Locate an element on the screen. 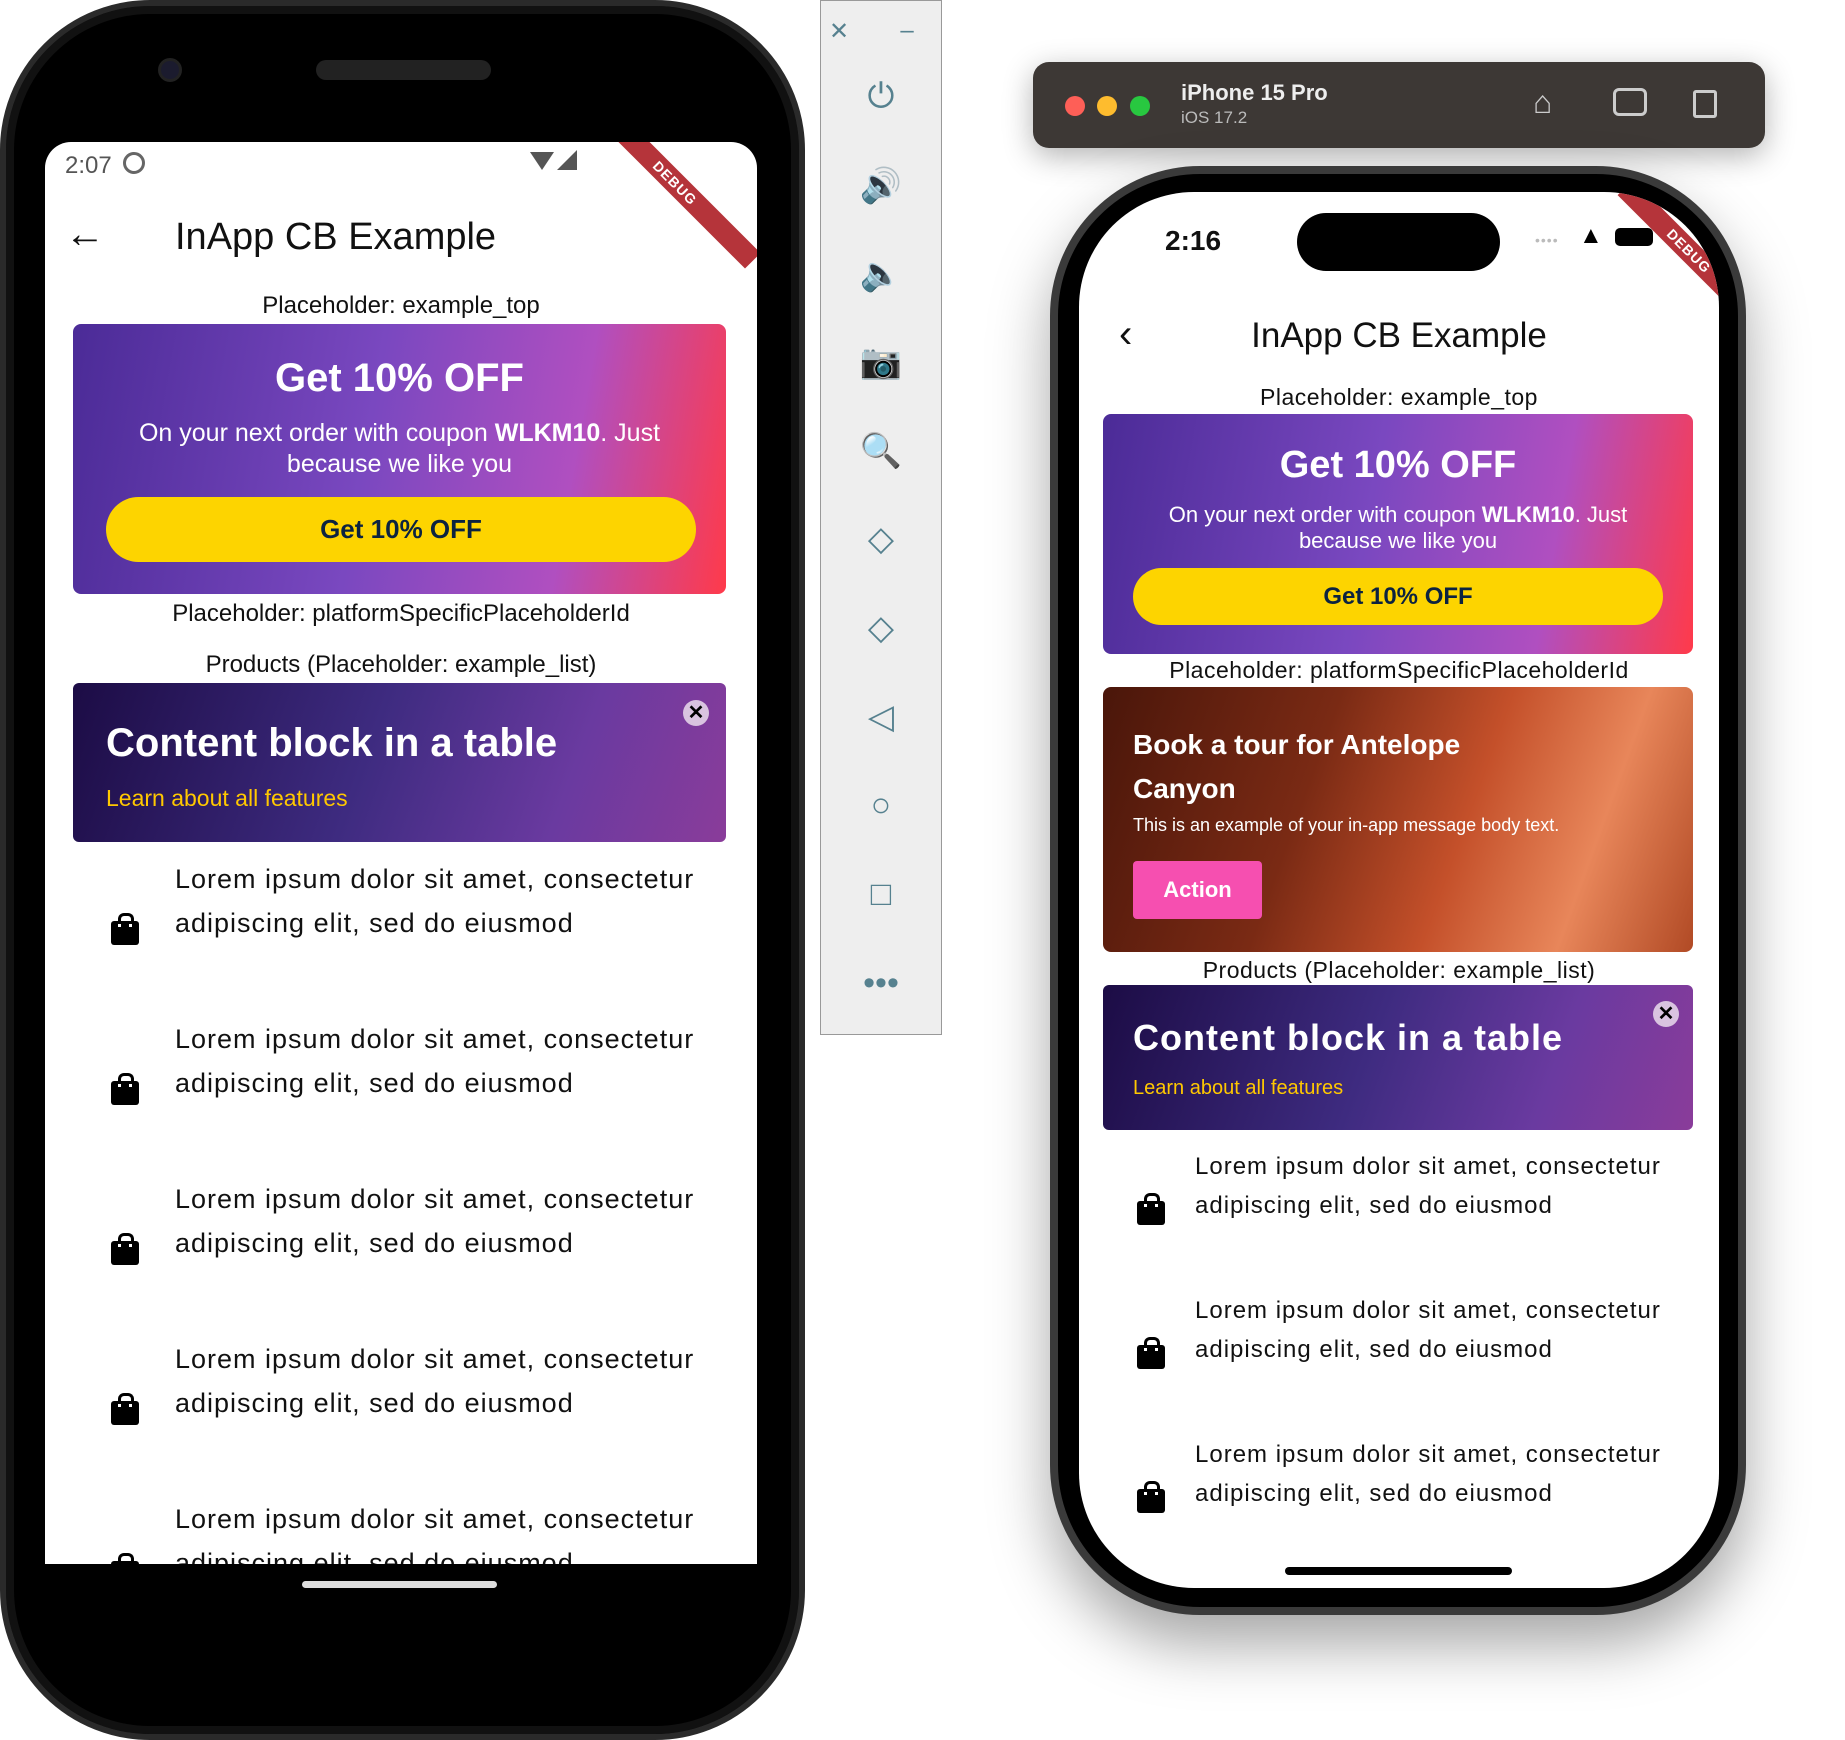  signal-icon: •••• is located at coordinates (1547, 240).